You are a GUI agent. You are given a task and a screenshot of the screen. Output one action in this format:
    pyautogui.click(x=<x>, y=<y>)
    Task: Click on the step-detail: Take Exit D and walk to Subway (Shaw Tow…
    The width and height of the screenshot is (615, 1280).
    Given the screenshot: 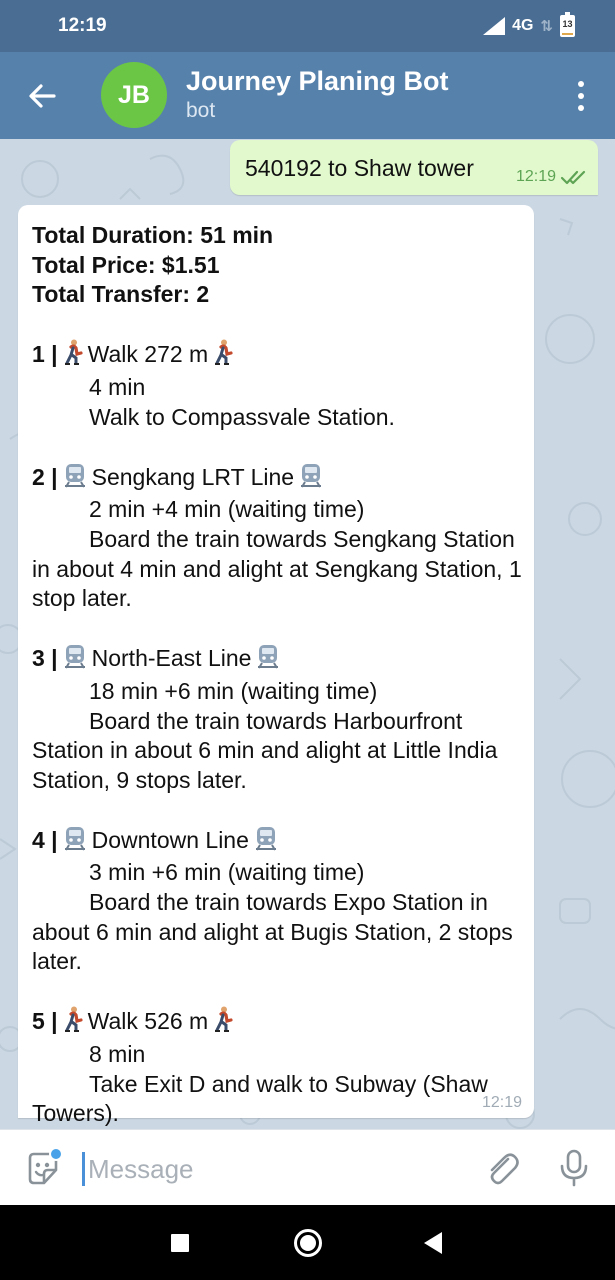 What is the action you would take?
    pyautogui.click(x=279, y=1099)
    